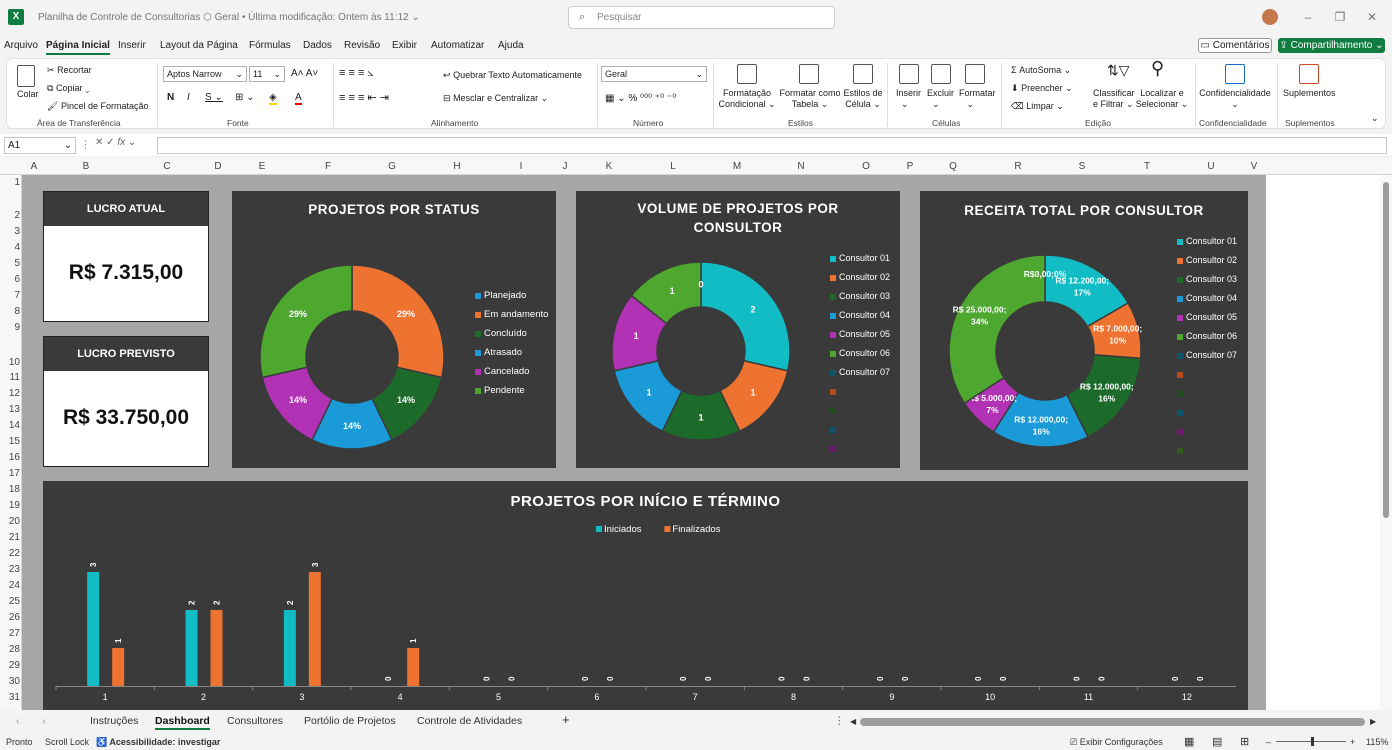  Describe the element at coordinates (10, 362) in the screenshot. I see `row-header: 10` at that location.